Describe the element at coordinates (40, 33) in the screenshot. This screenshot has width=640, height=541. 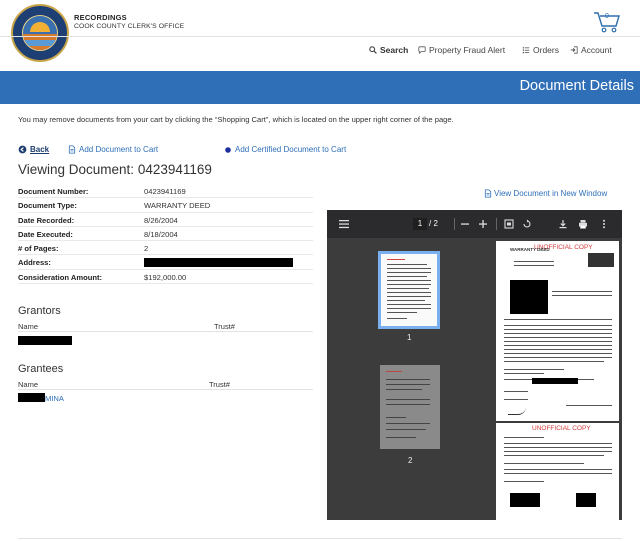
I see `county-seal-logo` at that location.